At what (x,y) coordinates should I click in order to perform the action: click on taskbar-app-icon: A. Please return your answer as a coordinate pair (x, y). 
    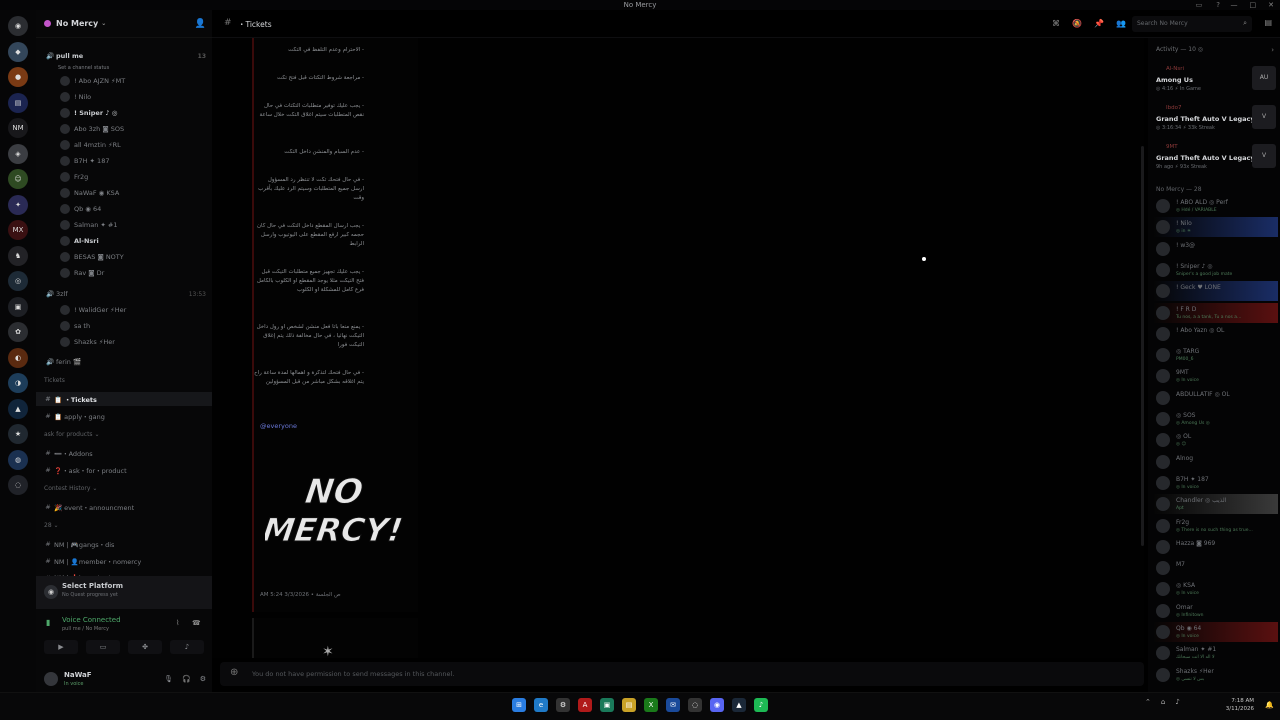
    Looking at the image, I should click on (585, 705).